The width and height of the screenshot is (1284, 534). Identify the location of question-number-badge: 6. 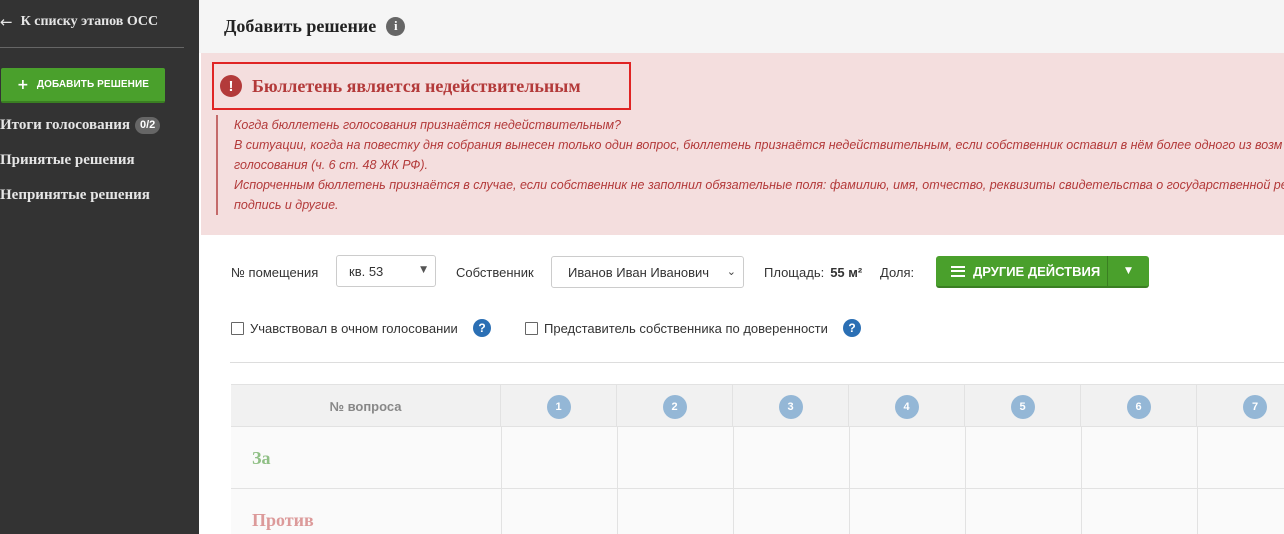
(1138, 406).